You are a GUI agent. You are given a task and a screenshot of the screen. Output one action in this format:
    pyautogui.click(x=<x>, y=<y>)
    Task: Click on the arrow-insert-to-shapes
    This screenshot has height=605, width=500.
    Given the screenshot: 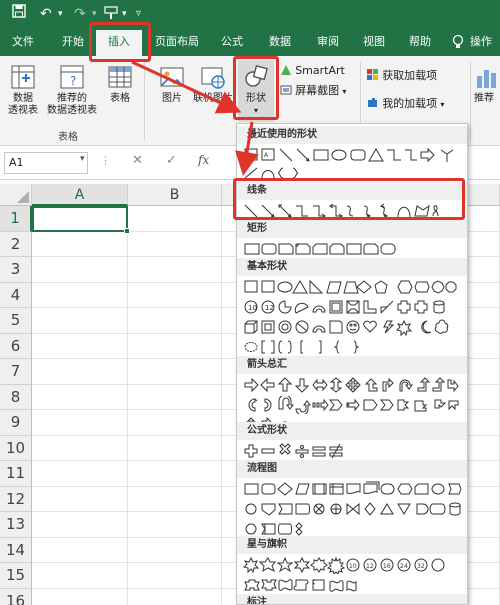 What is the action you would take?
    pyautogui.click(x=186, y=87)
    